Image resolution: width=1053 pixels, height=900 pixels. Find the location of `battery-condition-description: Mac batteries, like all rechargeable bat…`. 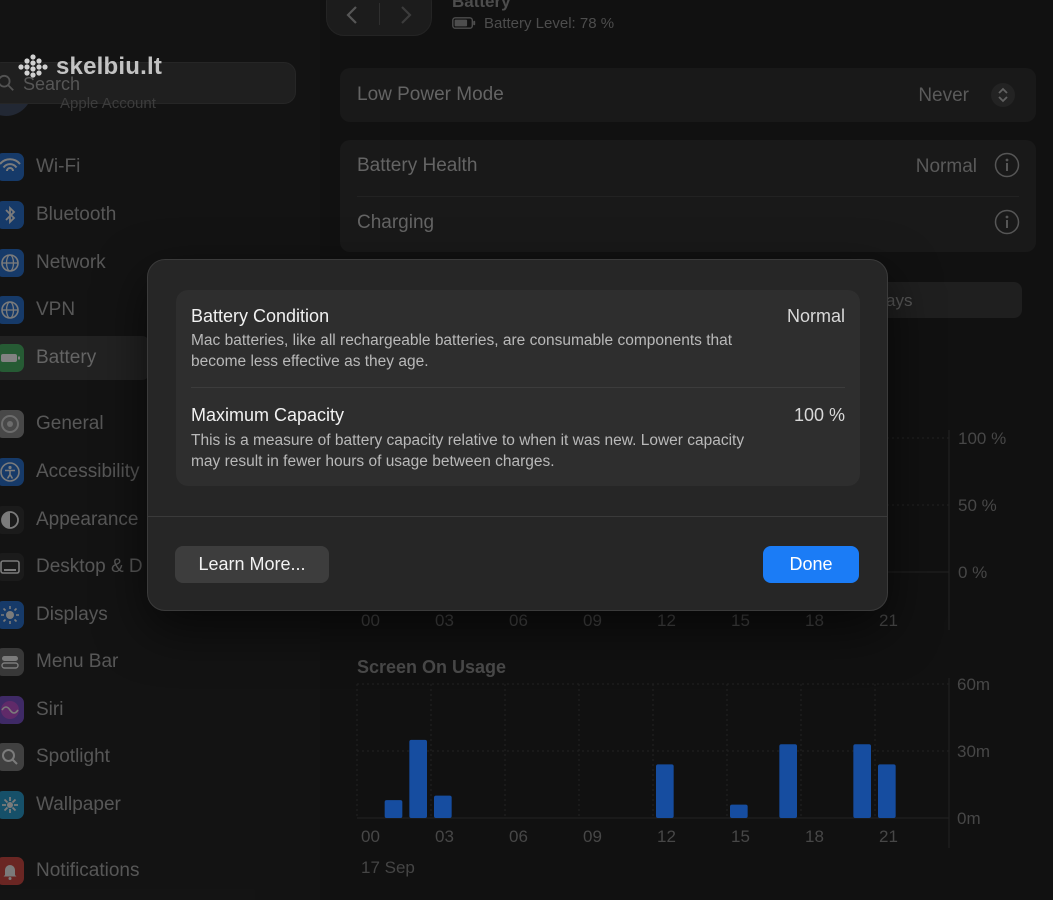

battery-condition-description: Mac batteries, like all rechargeable bat… is located at coordinates (462, 351).